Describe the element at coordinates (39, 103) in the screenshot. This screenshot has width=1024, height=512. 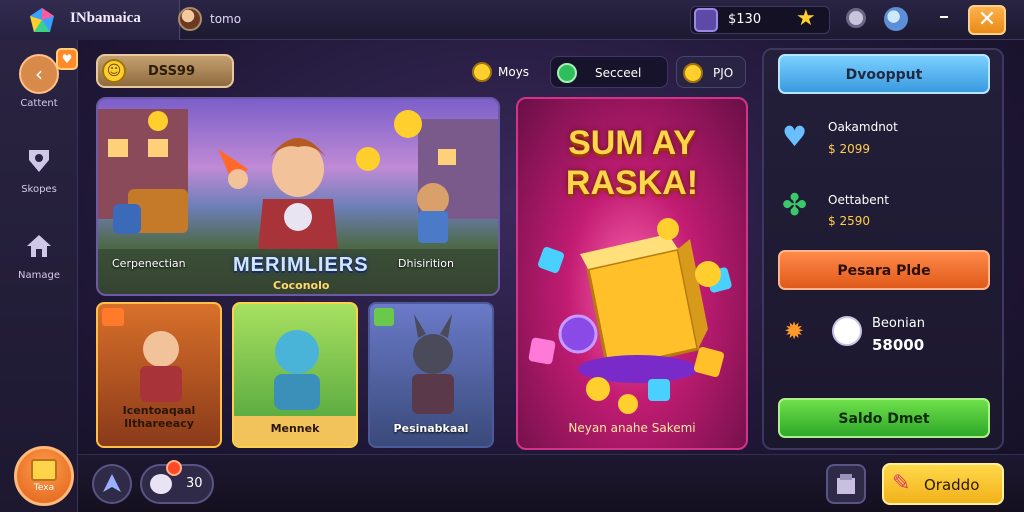
I see `sidebar-item-label: Cattent` at that location.